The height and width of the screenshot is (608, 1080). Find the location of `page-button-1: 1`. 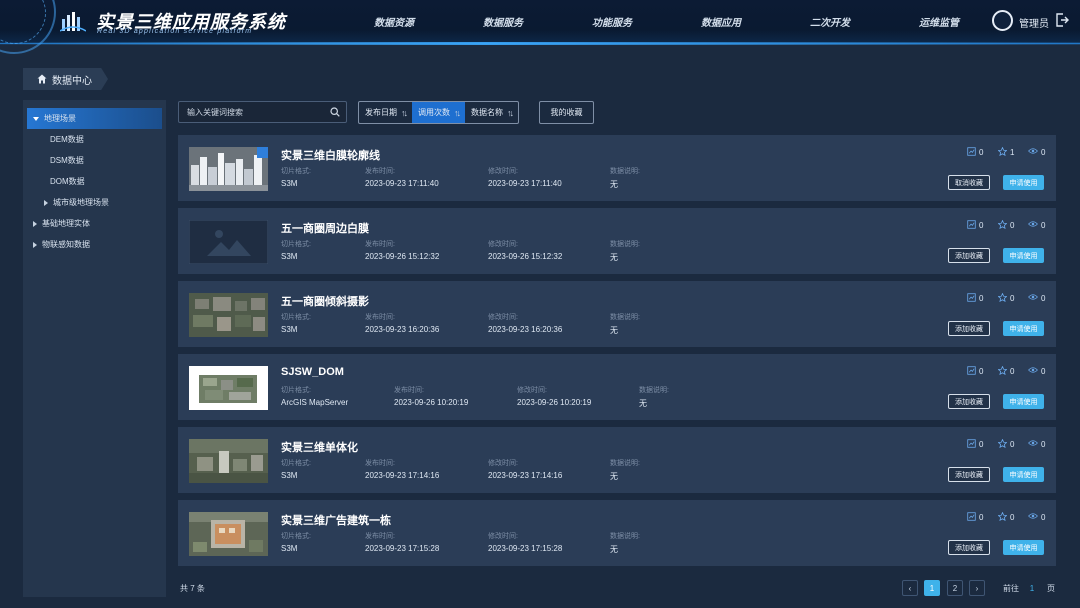

page-button-1: 1 is located at coordinates (932, 588).